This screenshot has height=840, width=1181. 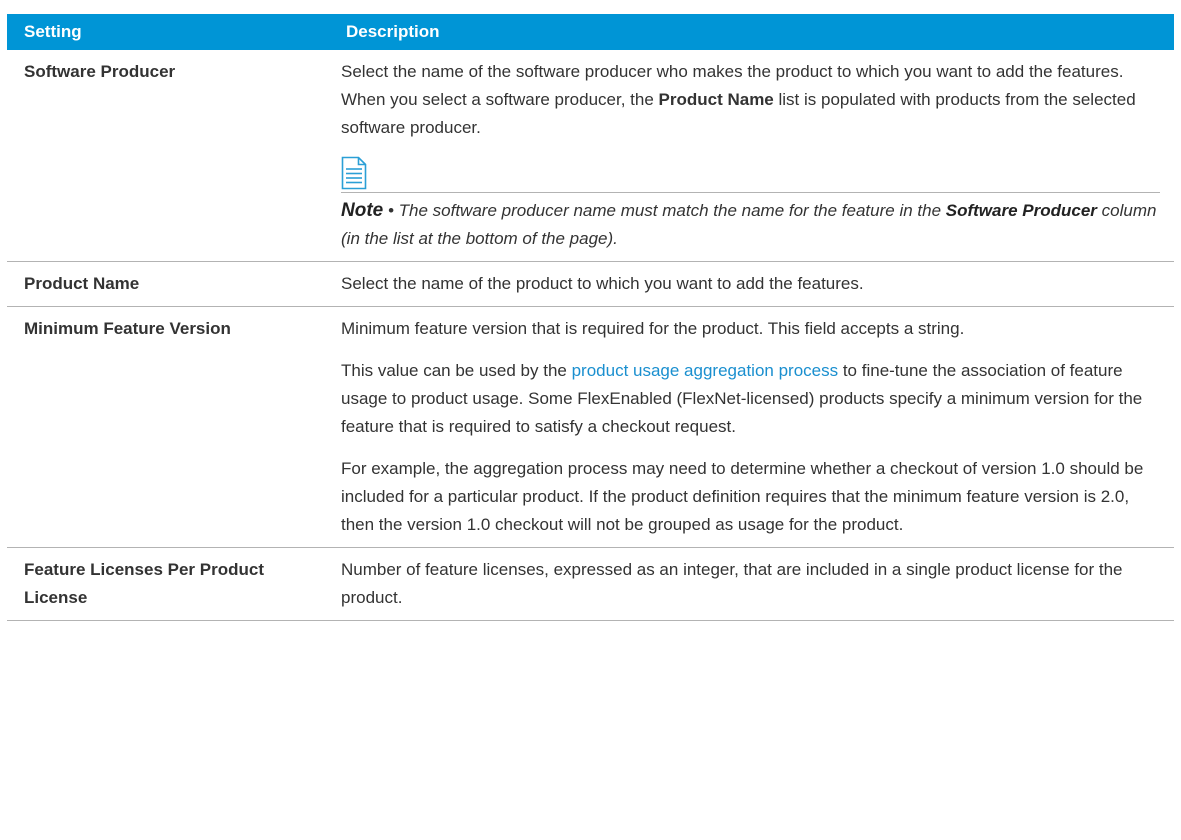 What do you see at coordinates (751, 32) in the screenshot?
I see `column-header-description: Description` at bounding box center [751, 32].